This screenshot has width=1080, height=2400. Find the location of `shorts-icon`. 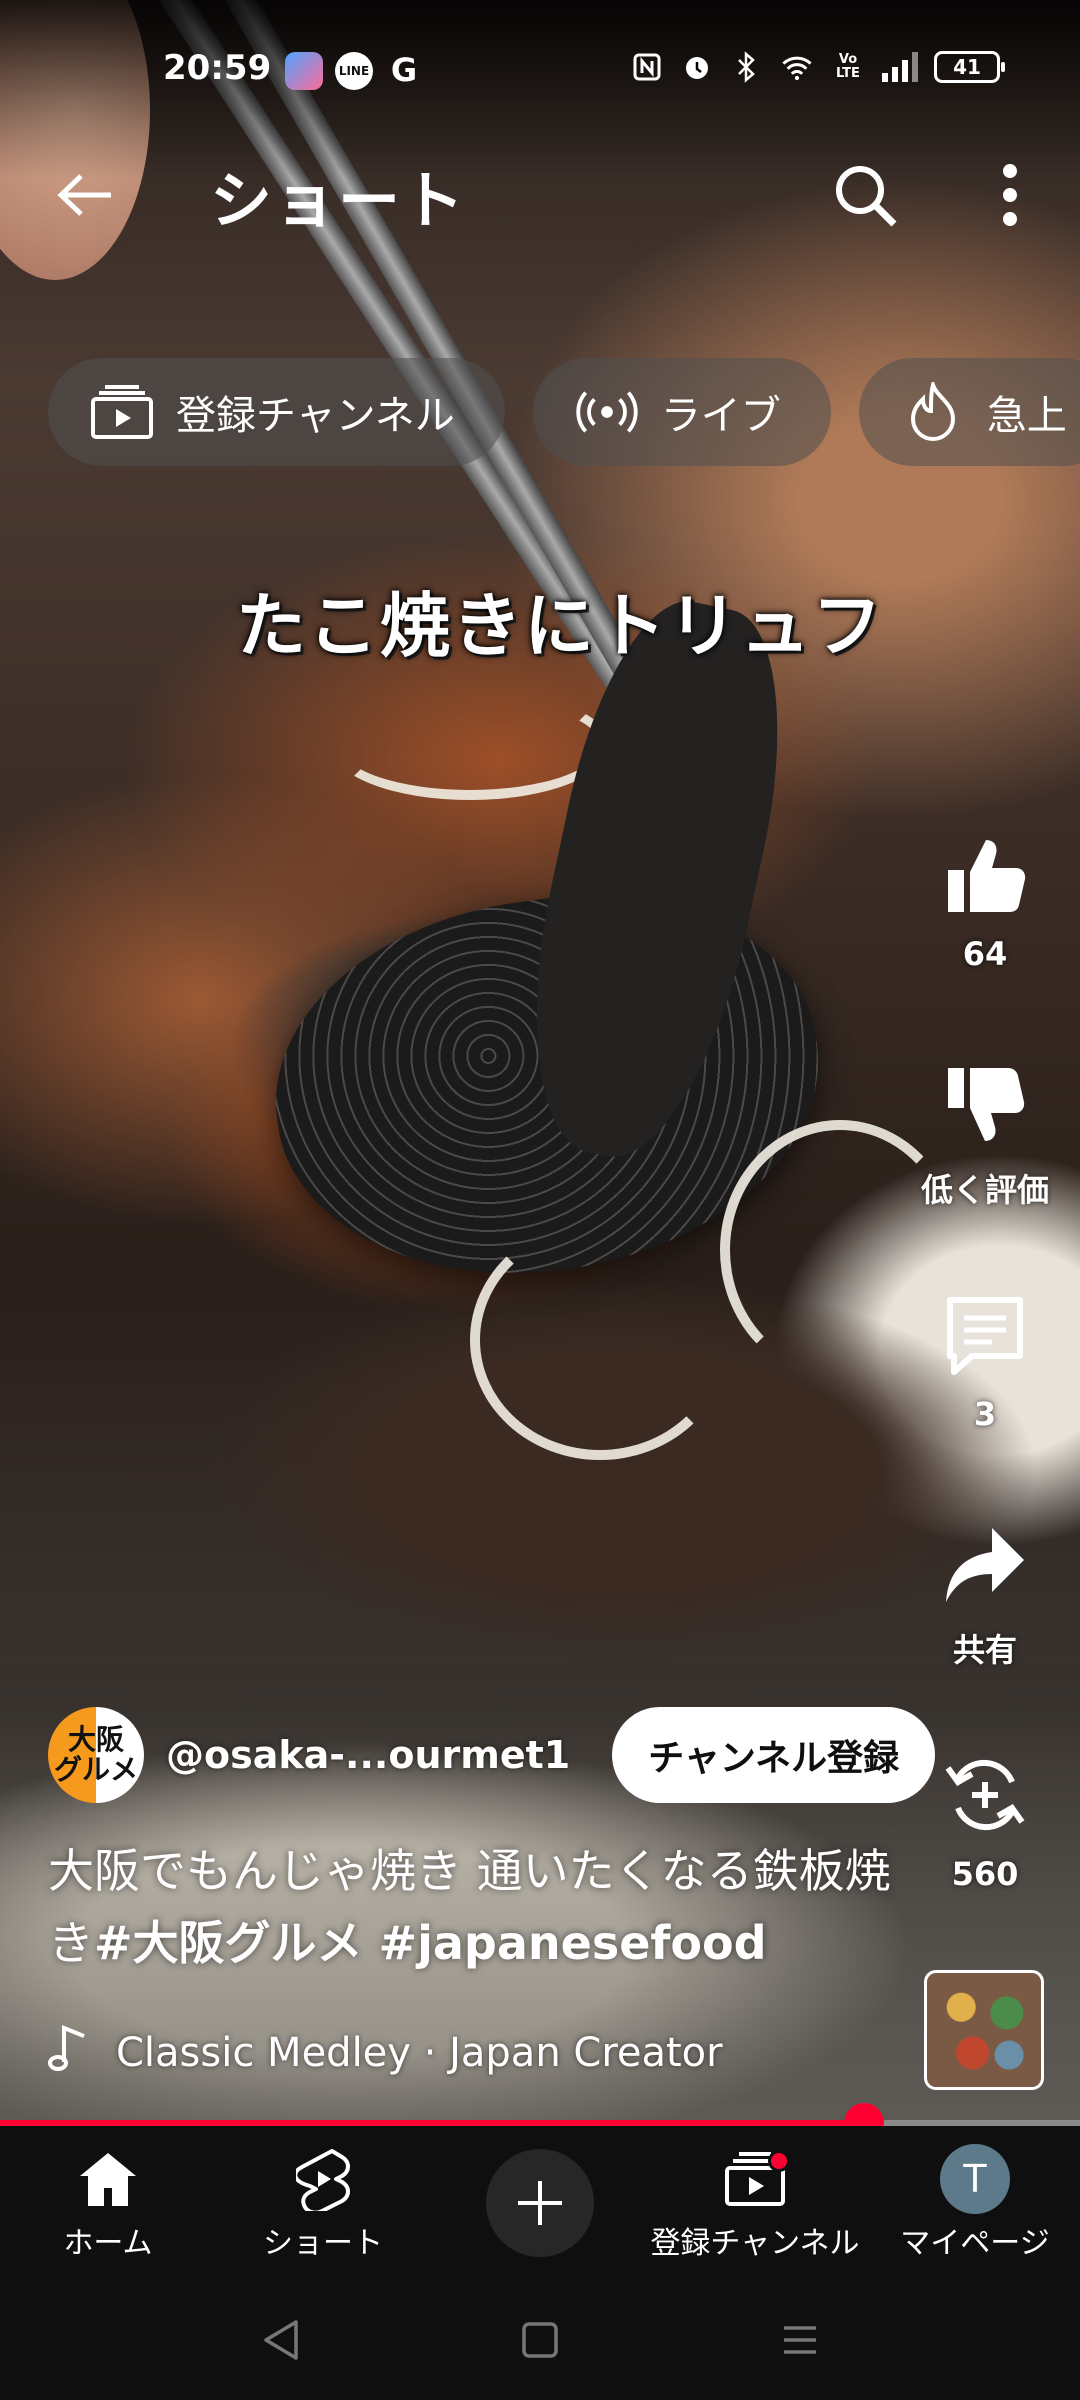

shorts-icon is located at coordinates (323, 2179).